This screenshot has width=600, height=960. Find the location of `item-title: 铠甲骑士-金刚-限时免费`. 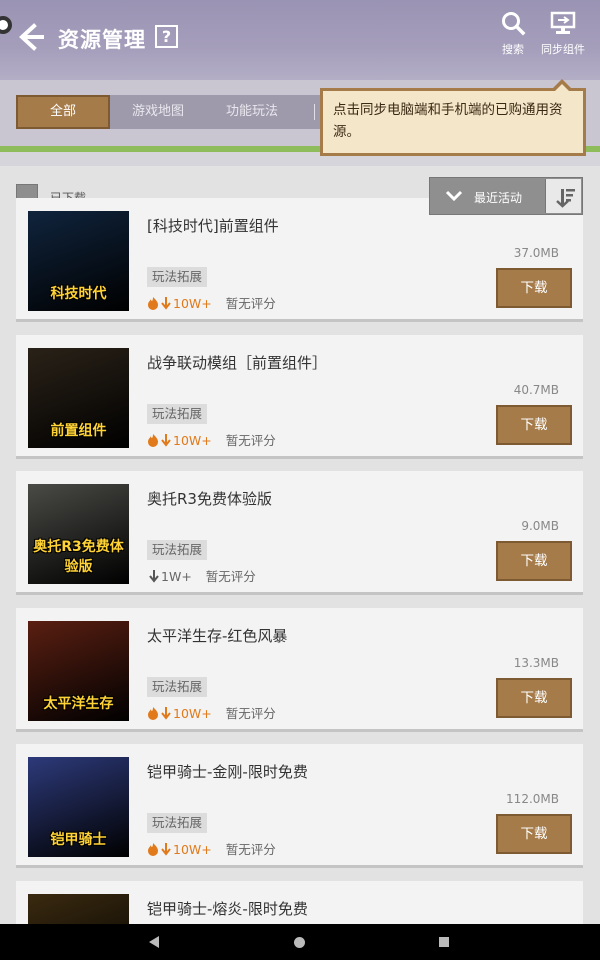

item-title: 铠甲骑士-金刚-限时免费 is located at coordinates (227, 771).